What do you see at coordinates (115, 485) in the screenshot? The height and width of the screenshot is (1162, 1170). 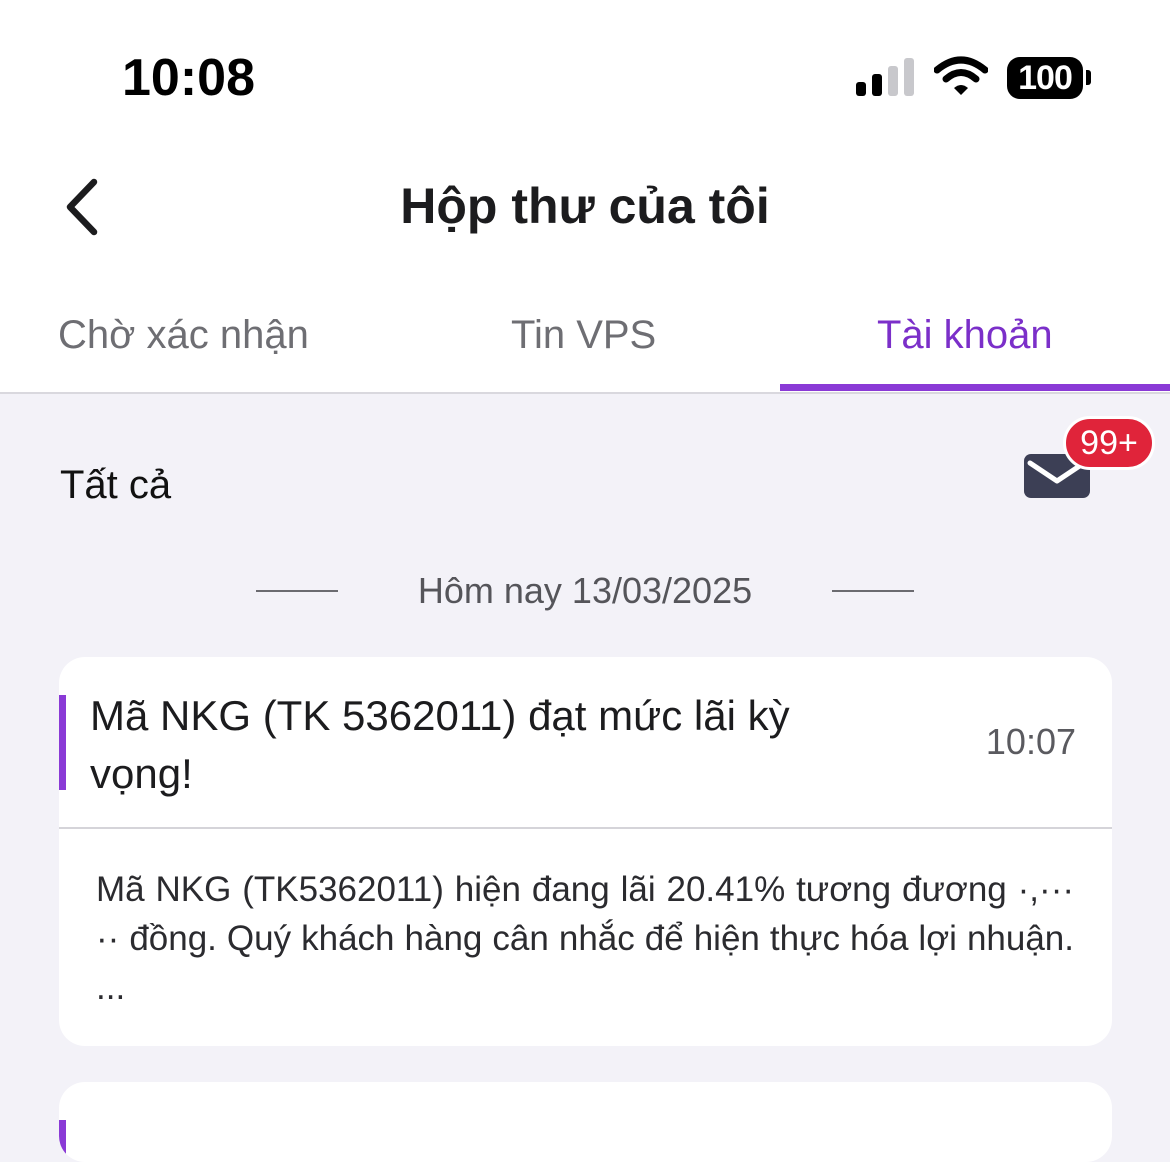 I see `filter-all-label: Tất cả` at bounding box center [115, 485].